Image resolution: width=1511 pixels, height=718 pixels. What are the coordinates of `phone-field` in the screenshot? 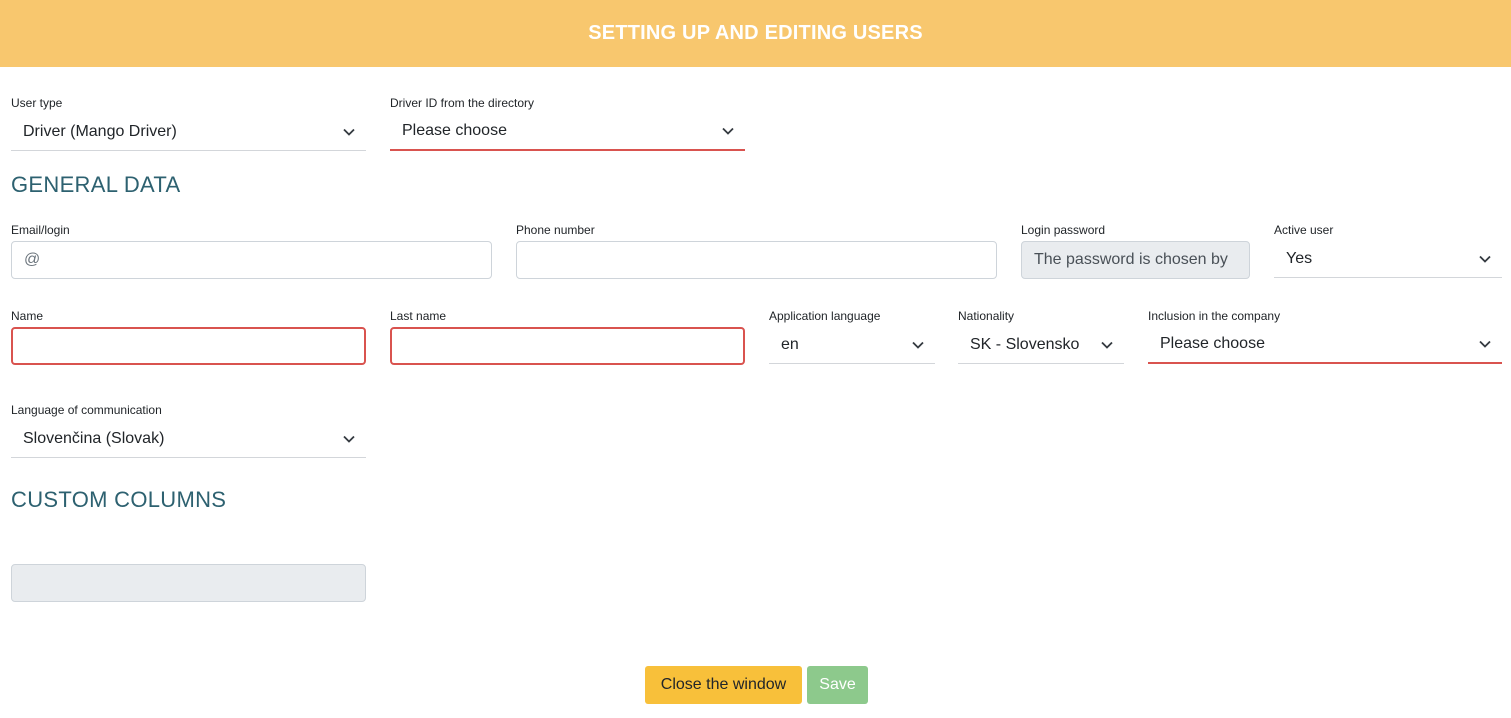 It's located at (756, 260).